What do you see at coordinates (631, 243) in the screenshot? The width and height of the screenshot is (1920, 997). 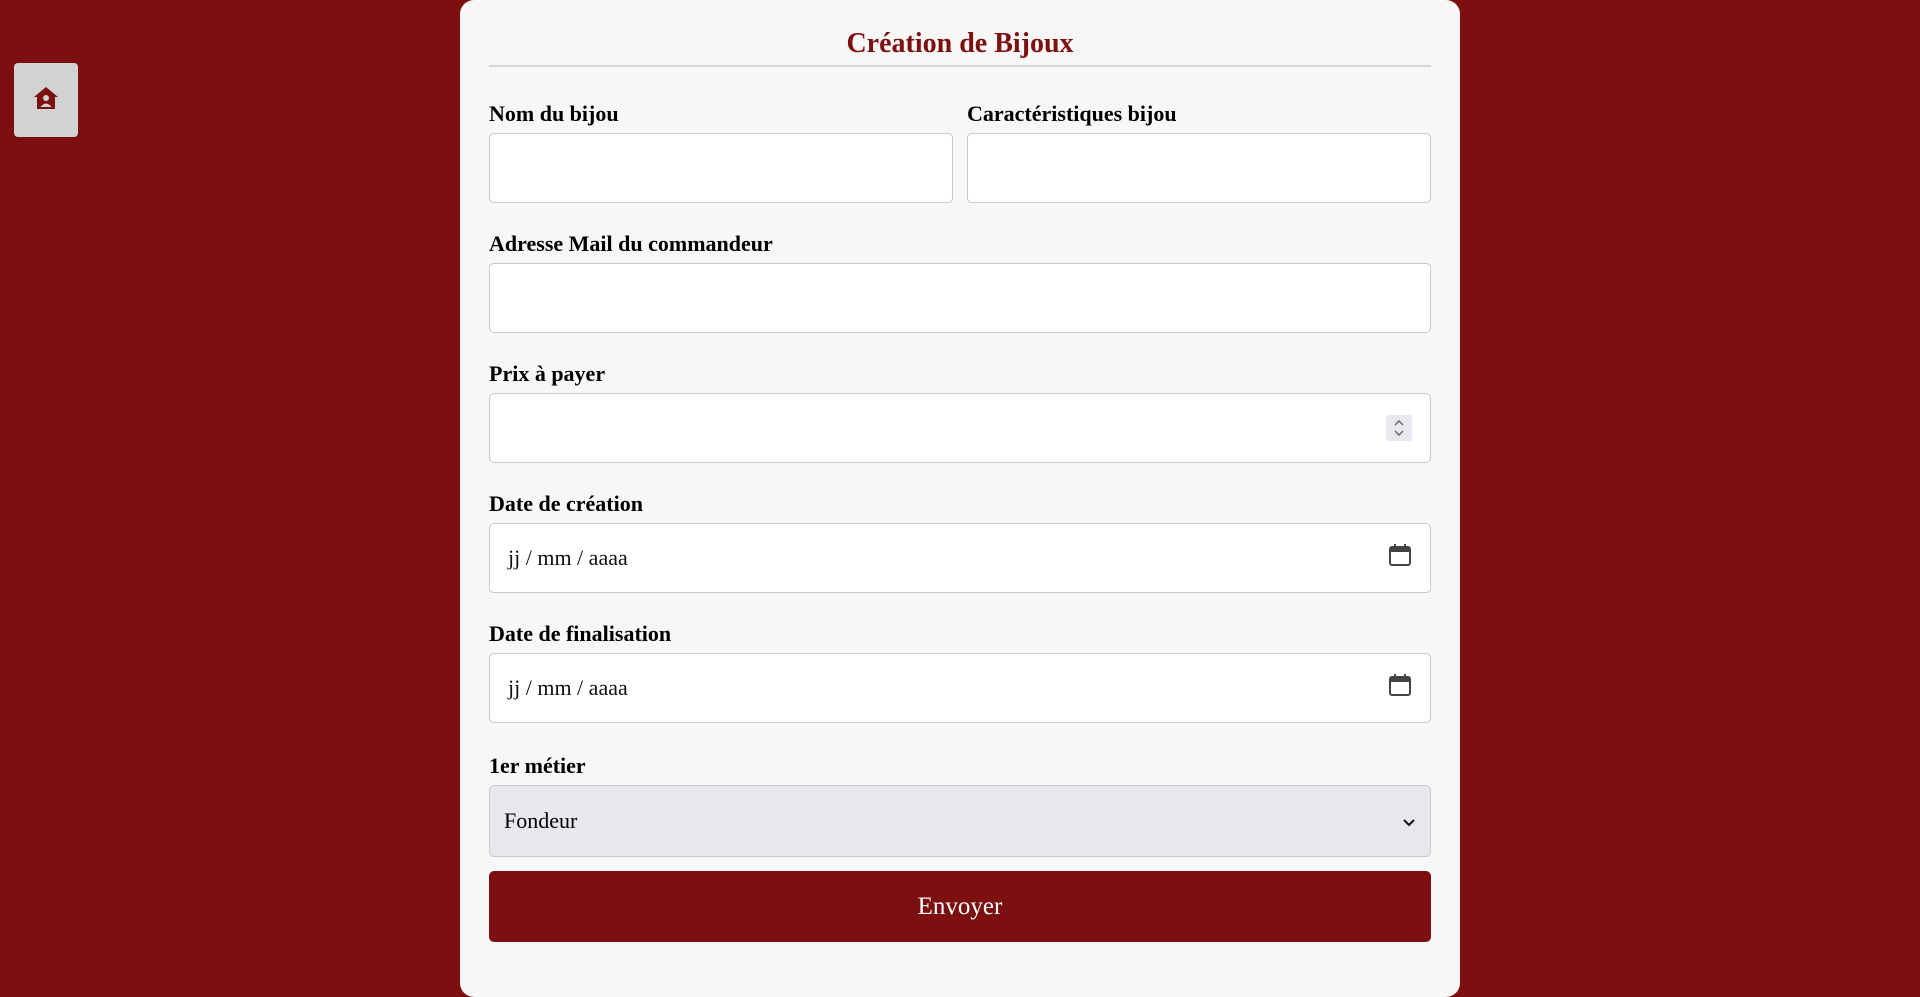 I see `email-label: Adresse Mail du commandeur` at bounding box center [631, 243].